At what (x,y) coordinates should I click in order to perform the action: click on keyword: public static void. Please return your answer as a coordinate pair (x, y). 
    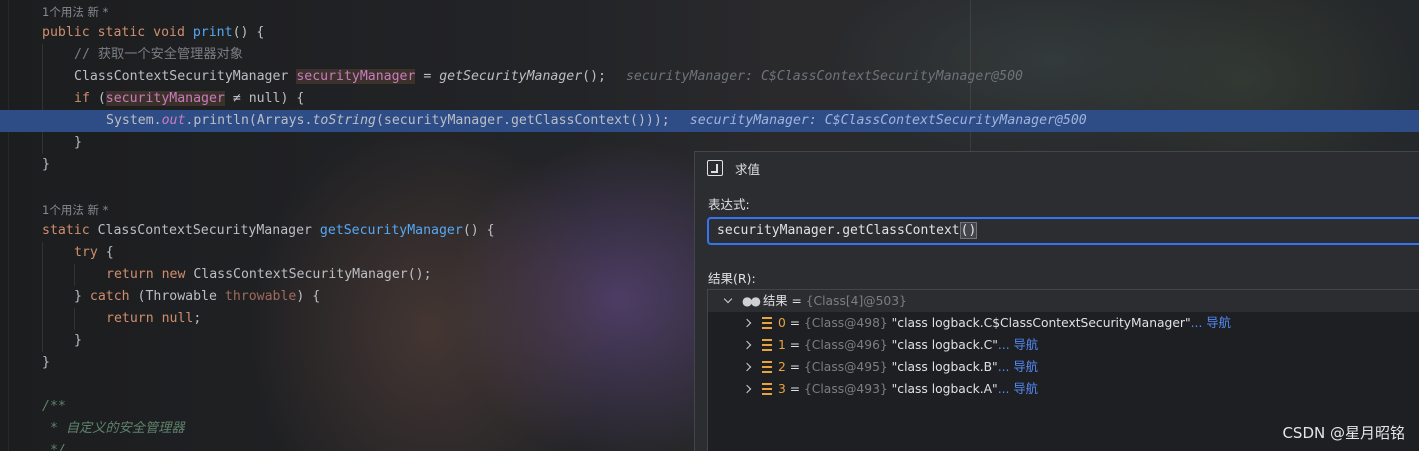
    Looking at the image, I should click on (117, 32).